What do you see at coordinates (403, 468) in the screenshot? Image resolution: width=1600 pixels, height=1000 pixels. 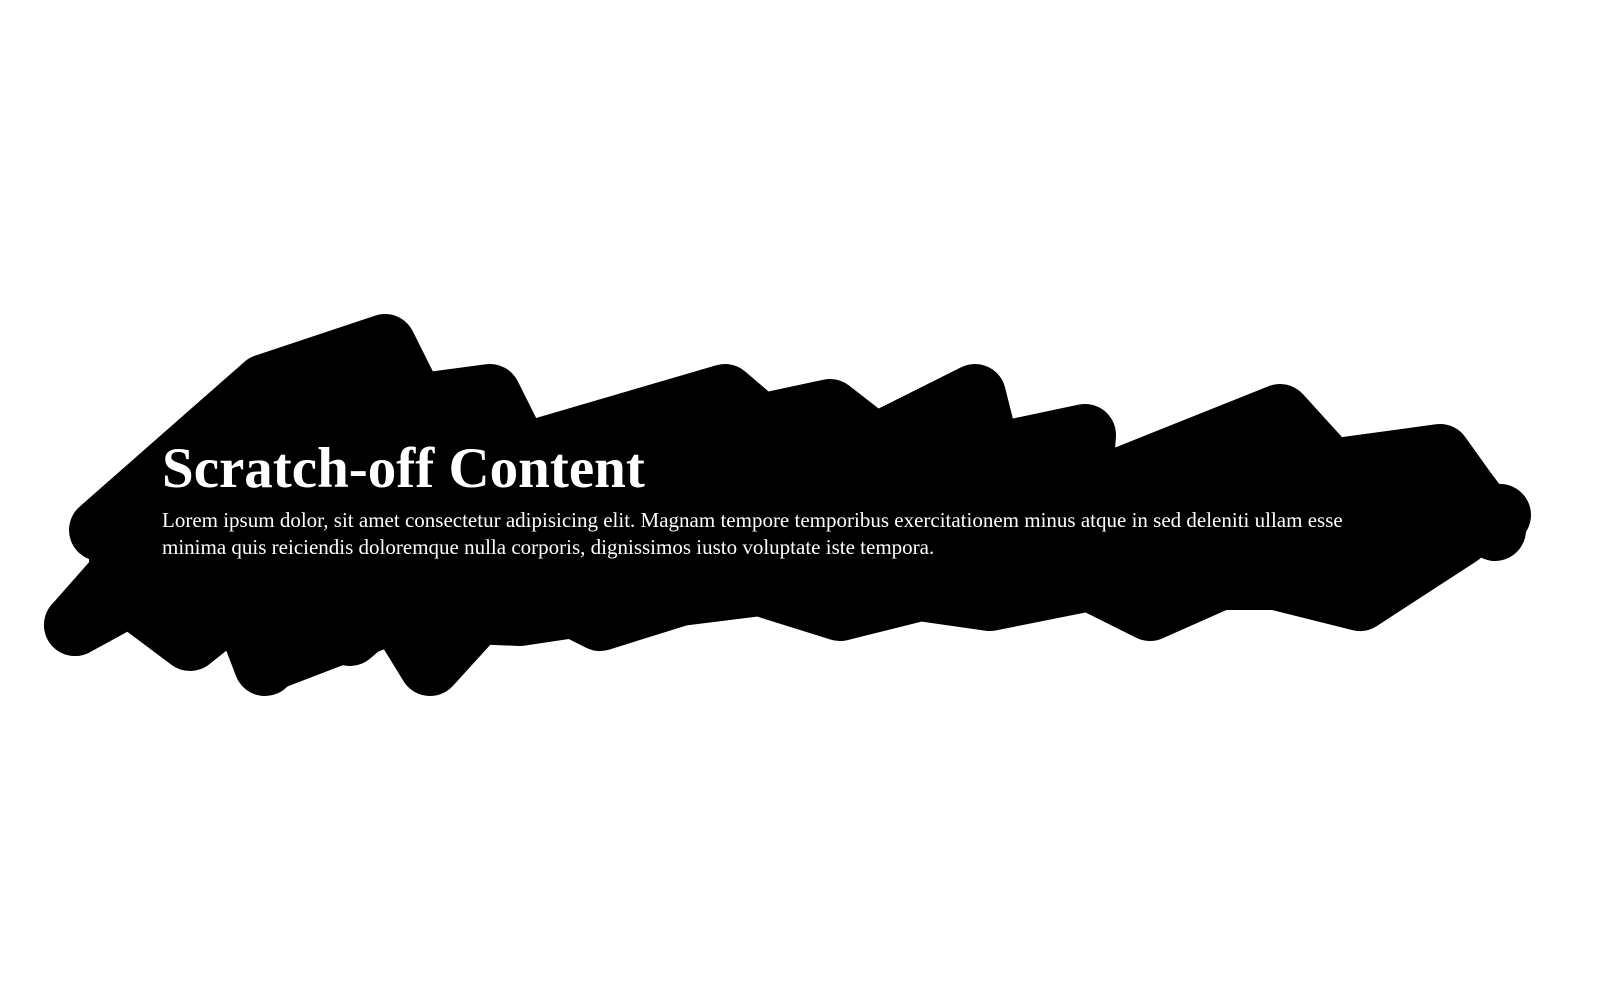 I see `page-title: Scratch-off Content` at bounding box center [403, 468].